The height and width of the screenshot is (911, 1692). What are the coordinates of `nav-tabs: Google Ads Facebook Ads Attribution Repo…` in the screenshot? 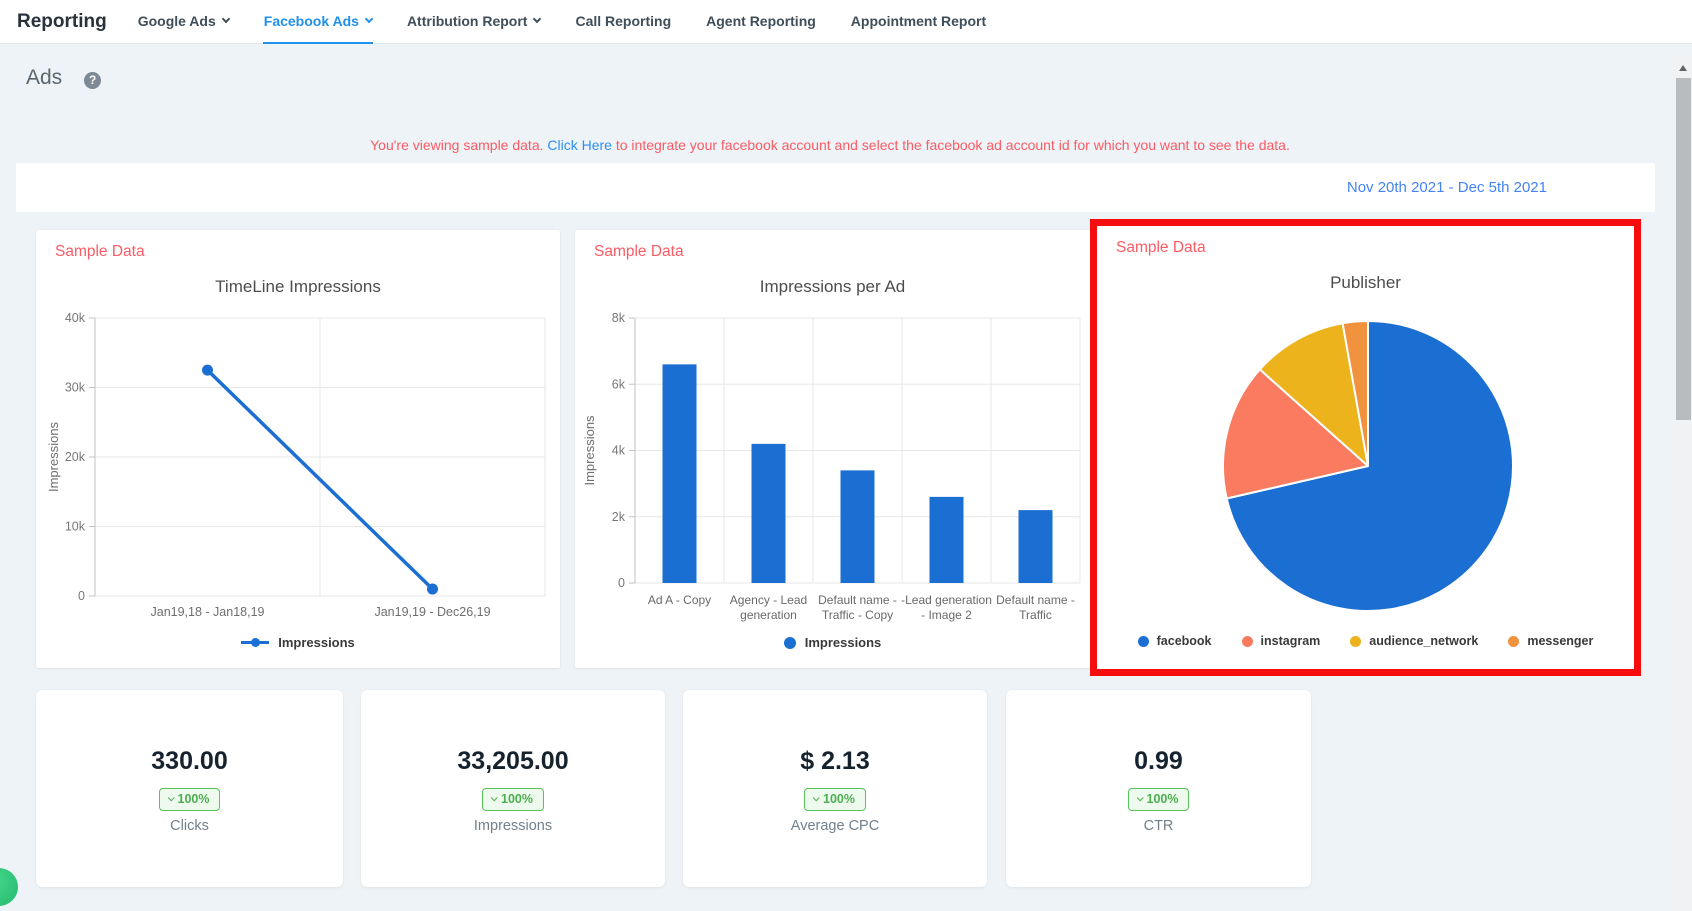 It's located at (562, 22).